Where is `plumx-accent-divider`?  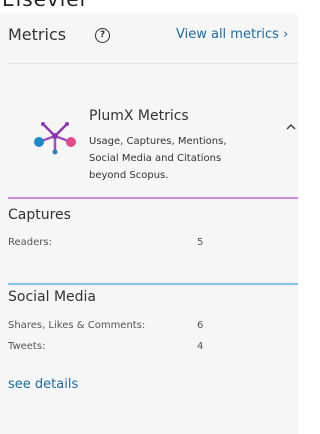 plumx-accent-divider is located at coordinates (153, 198).